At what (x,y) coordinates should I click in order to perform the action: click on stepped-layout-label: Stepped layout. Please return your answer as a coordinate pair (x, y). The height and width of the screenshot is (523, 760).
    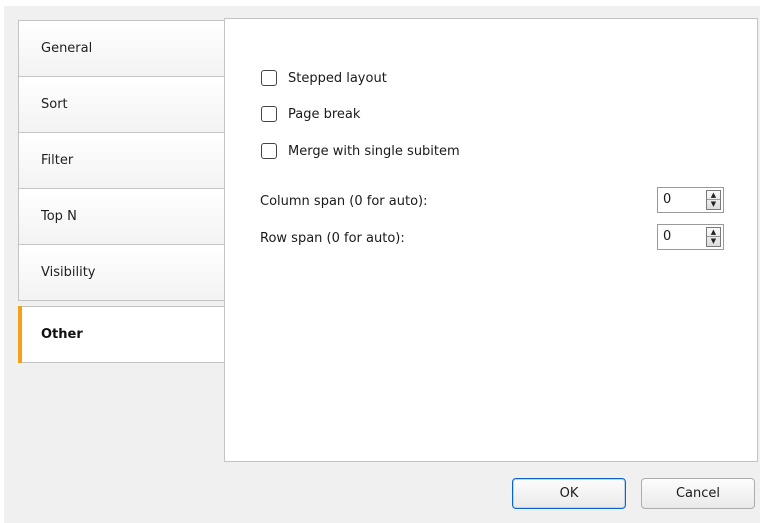
    Looking at the image, I should click on (337, 78).